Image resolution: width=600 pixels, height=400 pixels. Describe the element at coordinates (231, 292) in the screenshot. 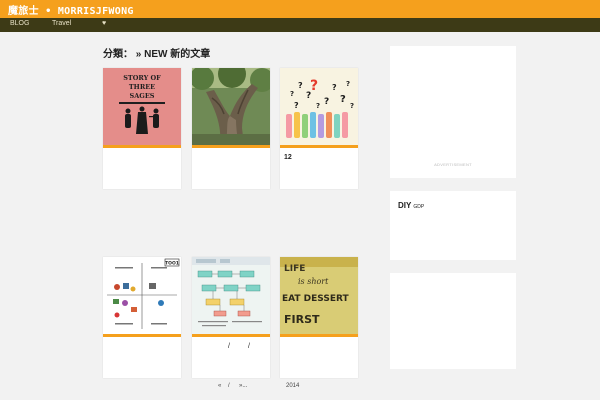

I see `flowchart-illustration` at that location.